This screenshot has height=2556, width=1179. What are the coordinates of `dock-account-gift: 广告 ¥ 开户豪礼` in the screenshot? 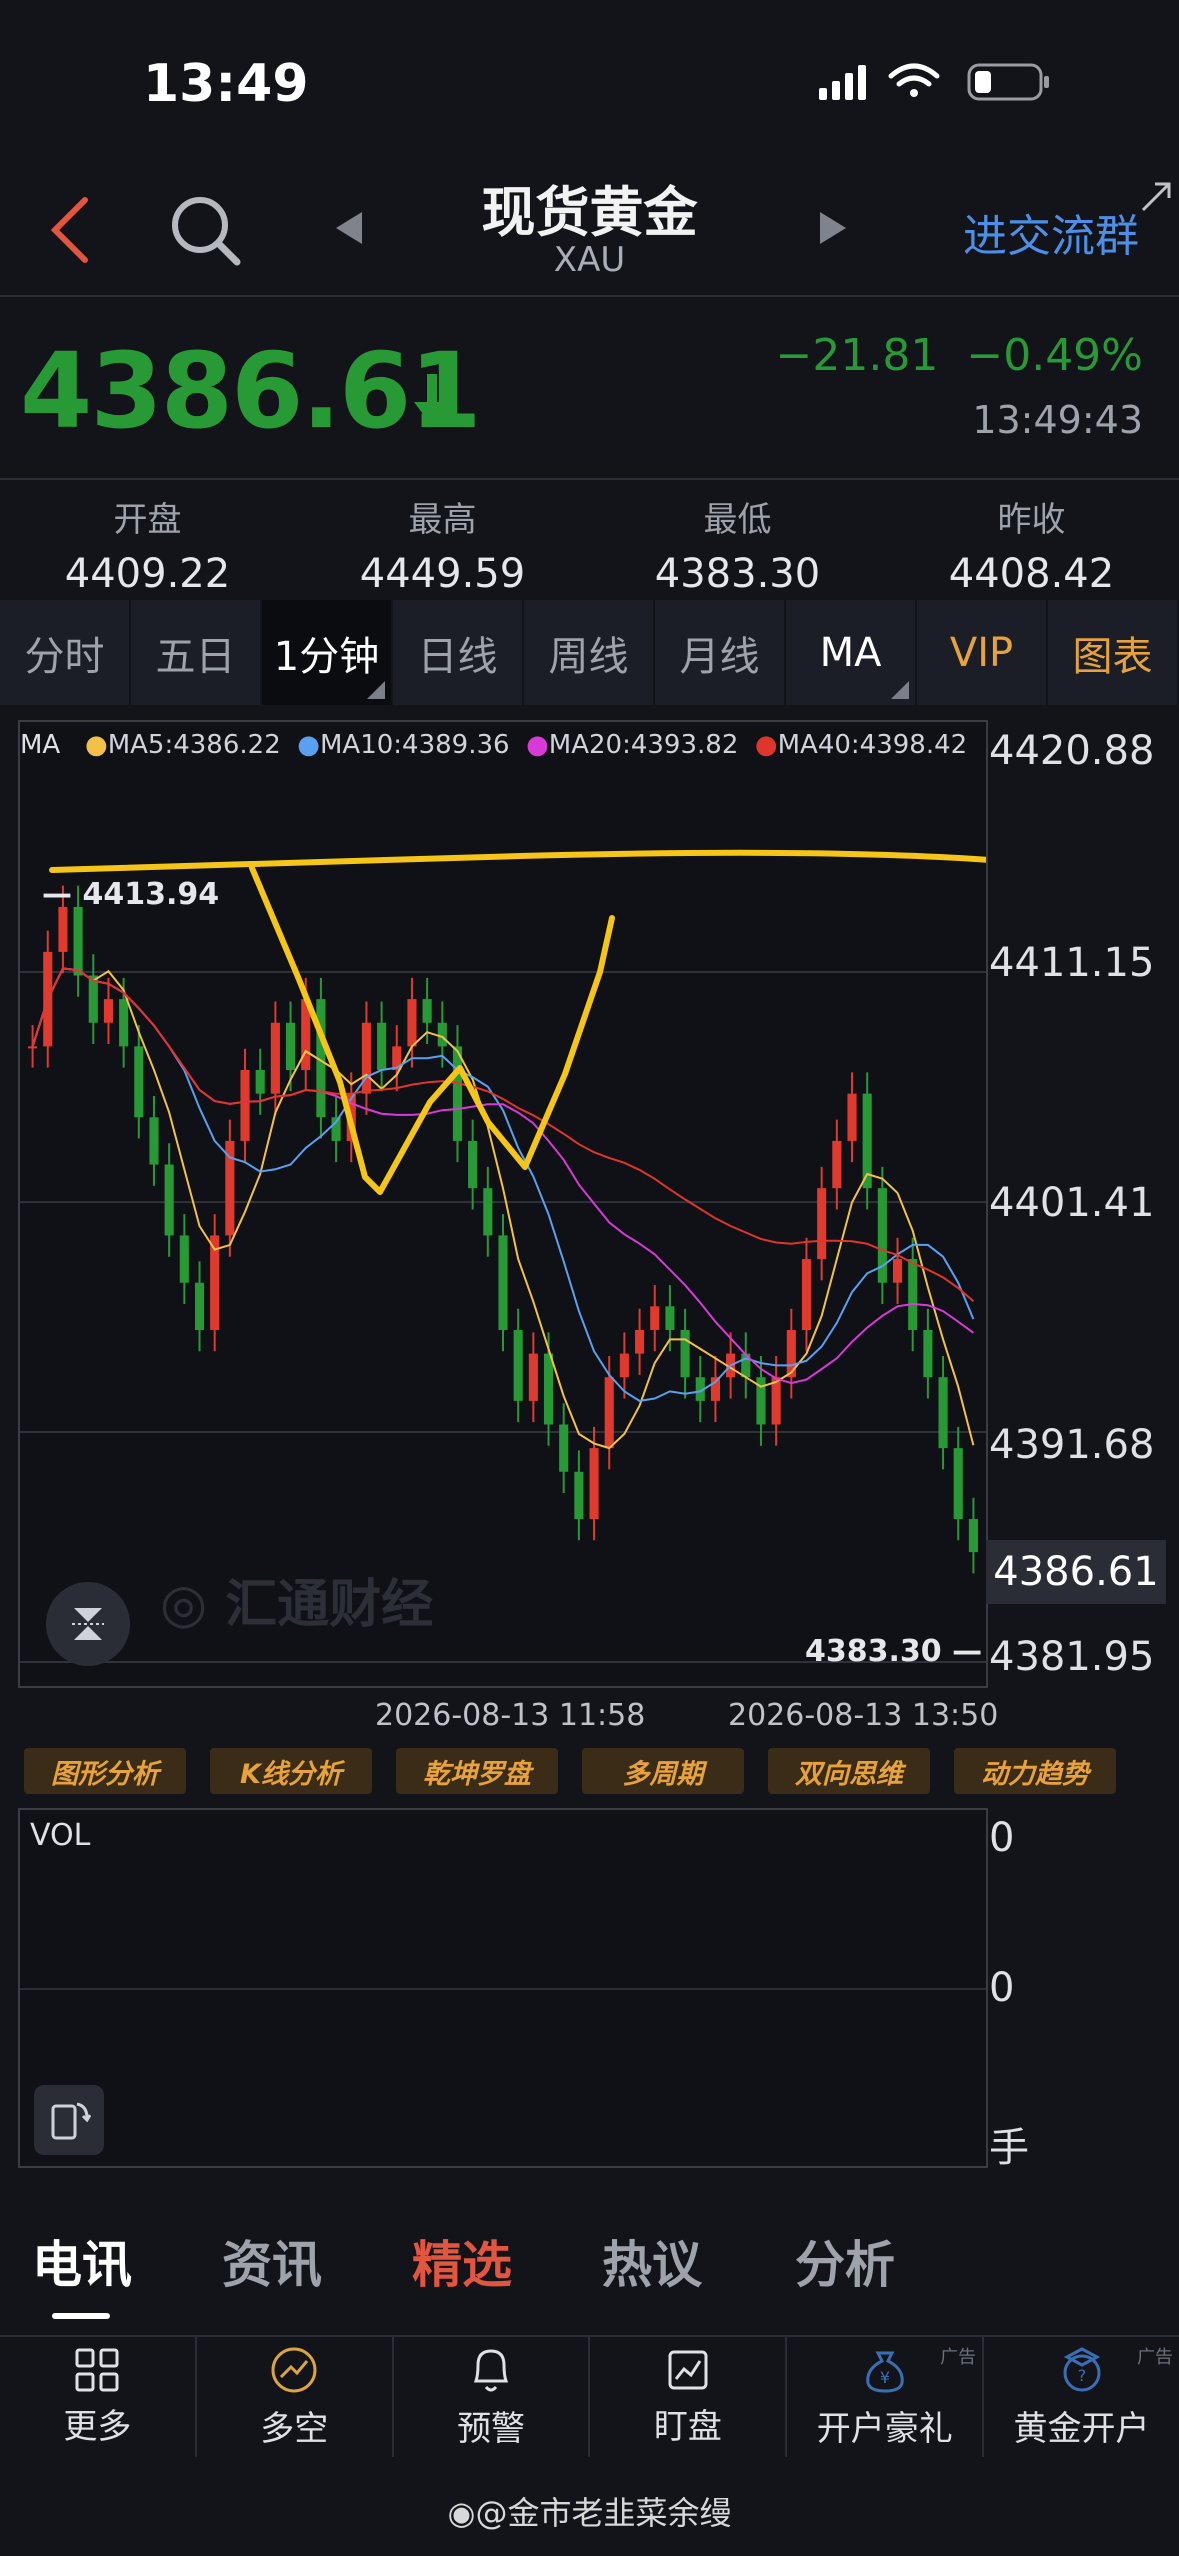 It's located at (886, 2397).